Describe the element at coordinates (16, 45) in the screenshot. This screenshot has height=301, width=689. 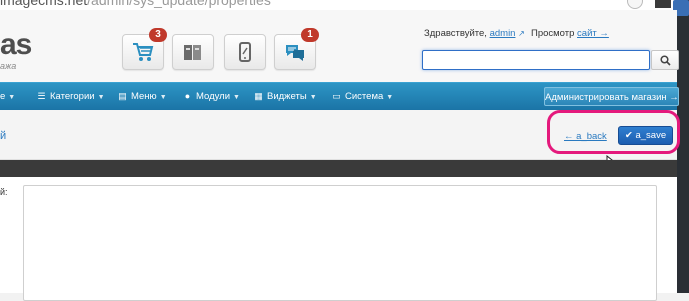
I see `logo: as` at that location.